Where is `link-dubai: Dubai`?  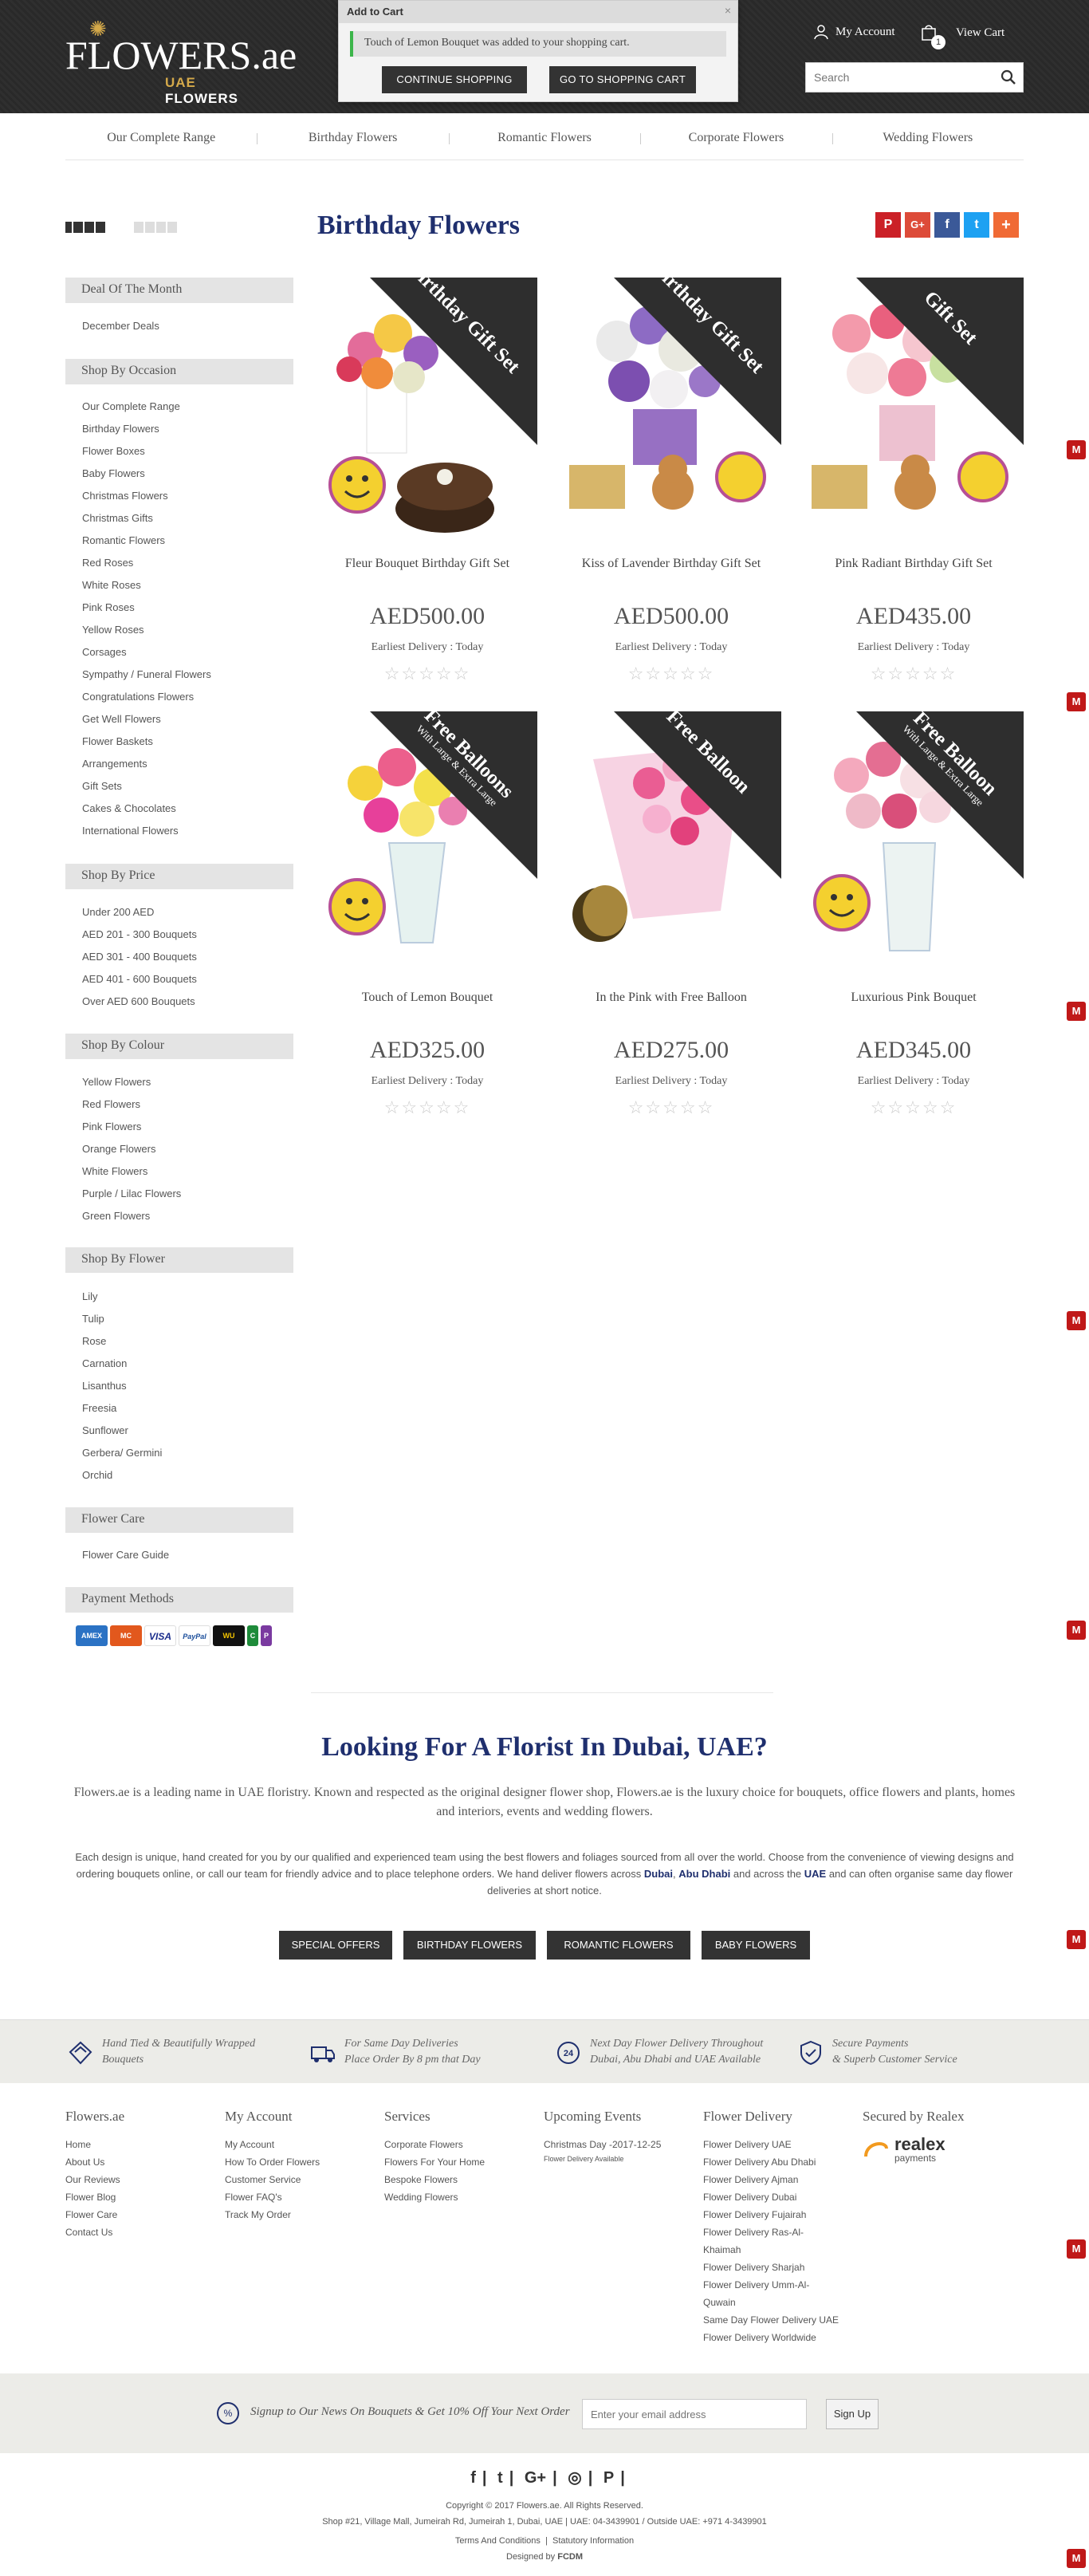 link-dubai: Dubai is located at coordinates (658, 1874).